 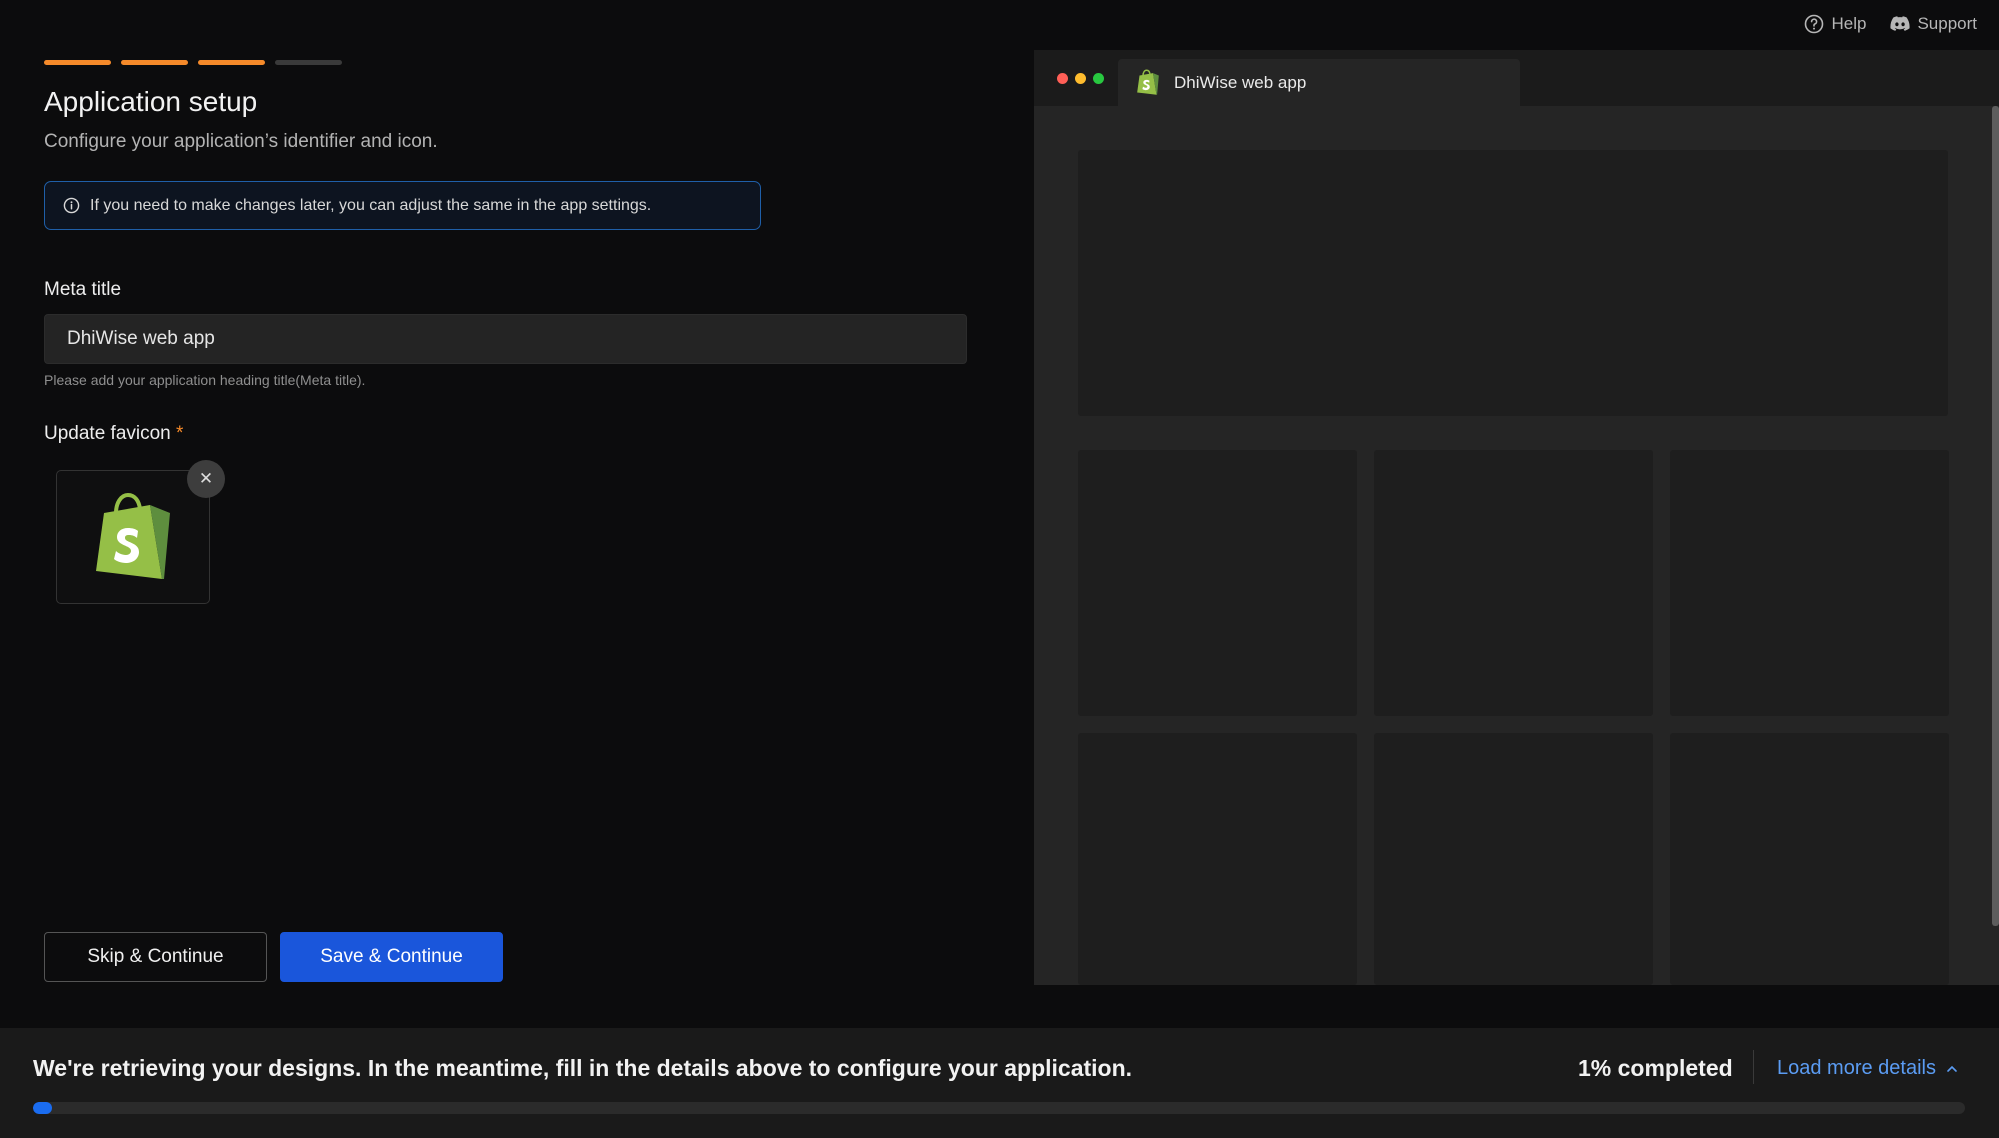 What do you see at coordinates (1849, 23) in the screenshot?
I see `help-label: Help` at bounding box center [1849, 23].